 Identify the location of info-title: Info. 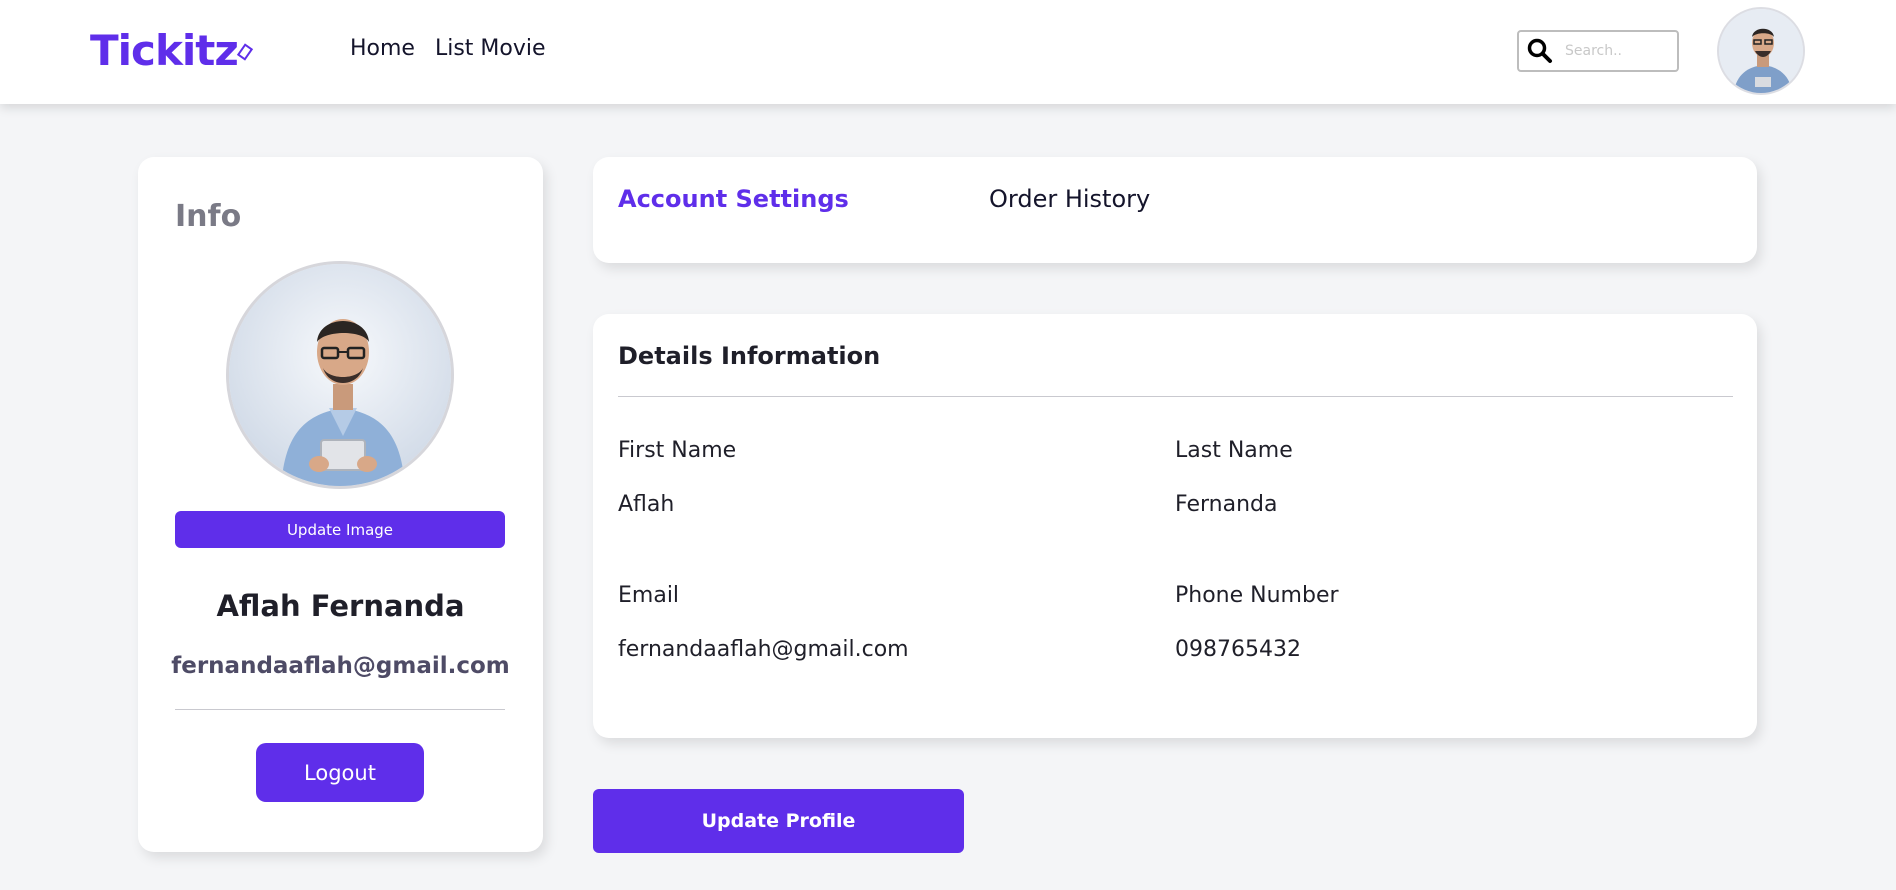
(208, 216).